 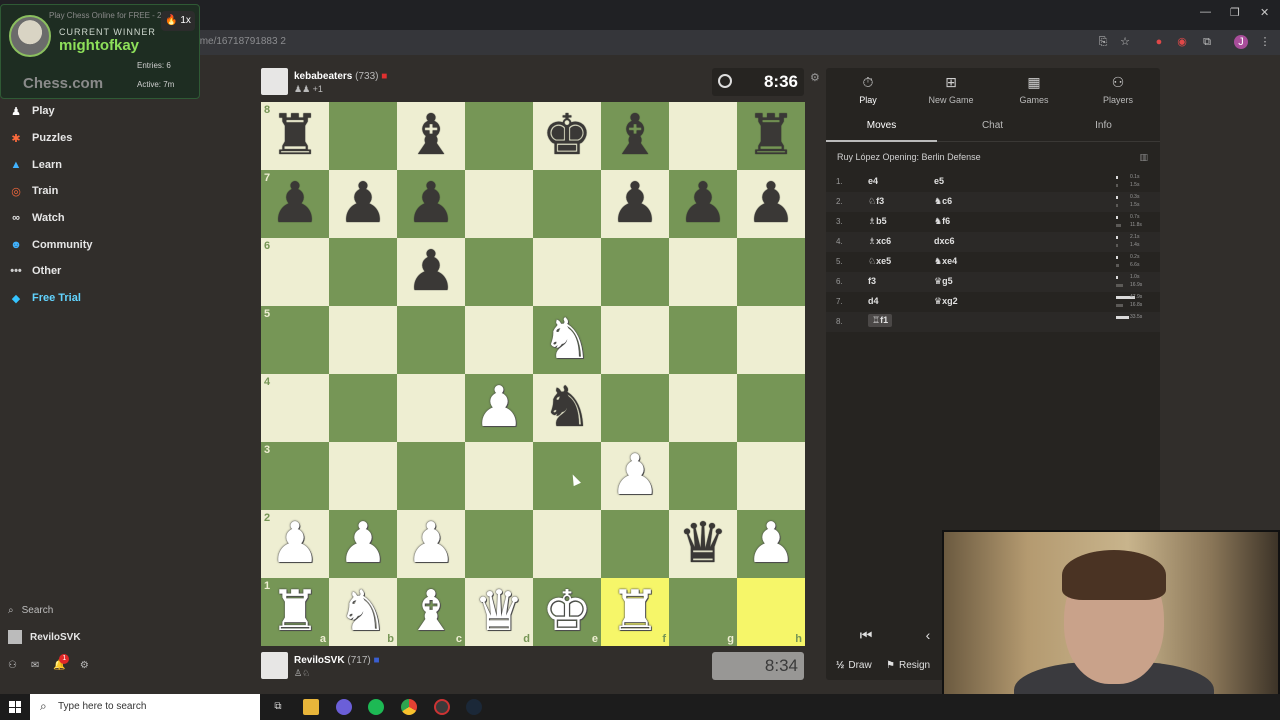 What do you see at coordinates (274, 665) in the screenshot?
I see `self-avatar` at bounding box center [274, 665].